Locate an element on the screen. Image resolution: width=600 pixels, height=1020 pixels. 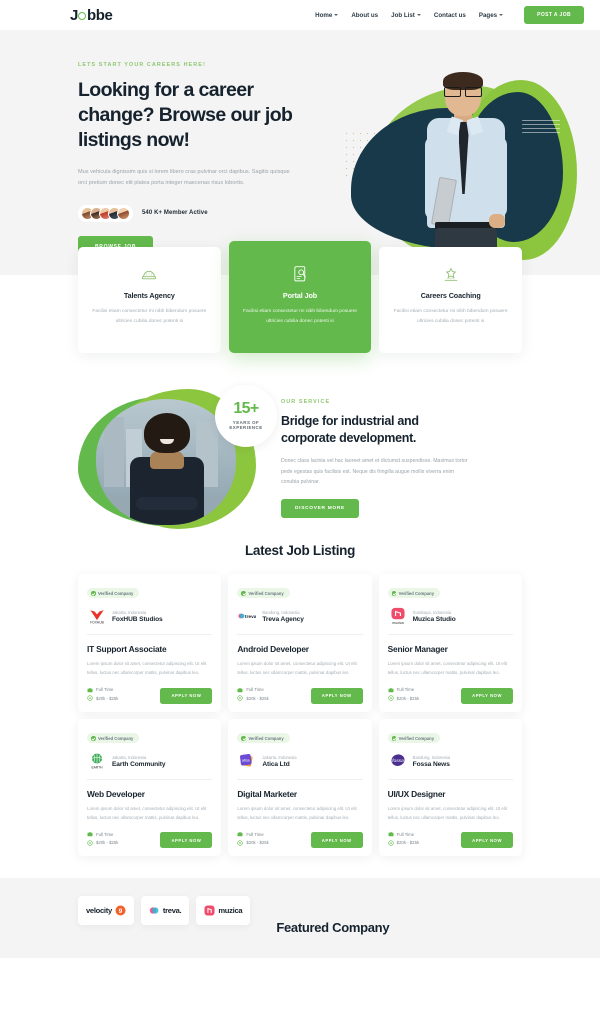
chevron-down-icon is located at coordinates (501, 15).